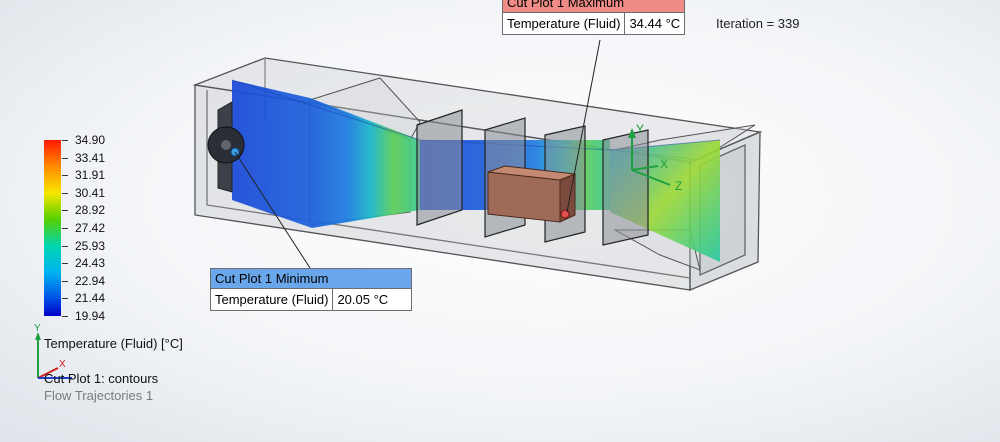 The height and width of the screenshot is (442, 1000). I want to click on legend-value: 25.93, so click(90, 245).